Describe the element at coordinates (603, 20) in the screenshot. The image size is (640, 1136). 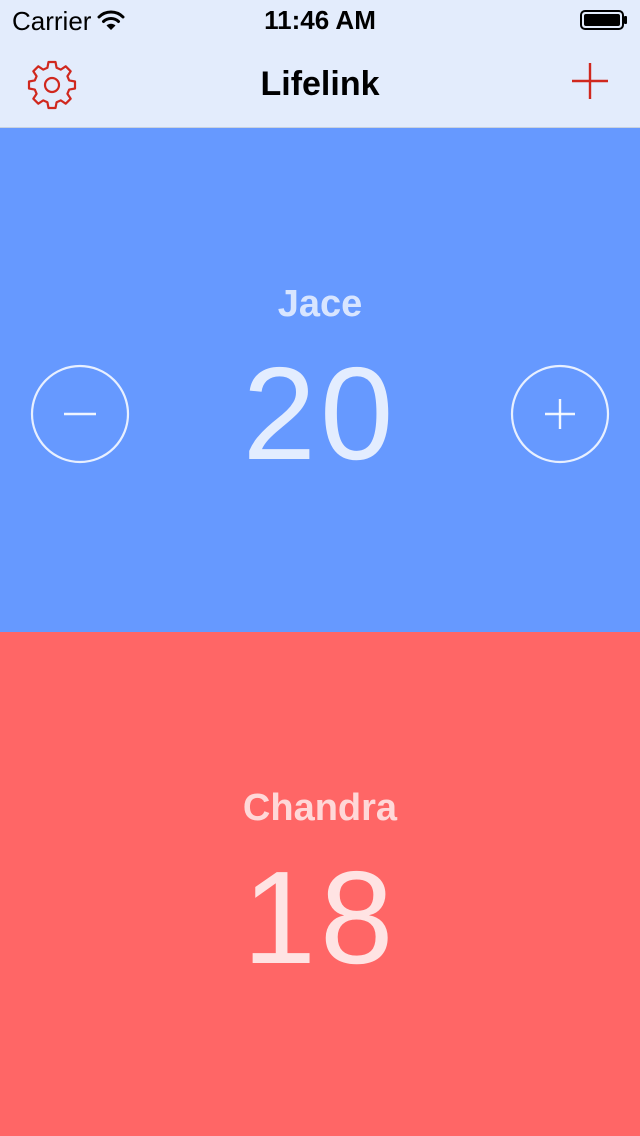
I see `battery-icon` at that location.